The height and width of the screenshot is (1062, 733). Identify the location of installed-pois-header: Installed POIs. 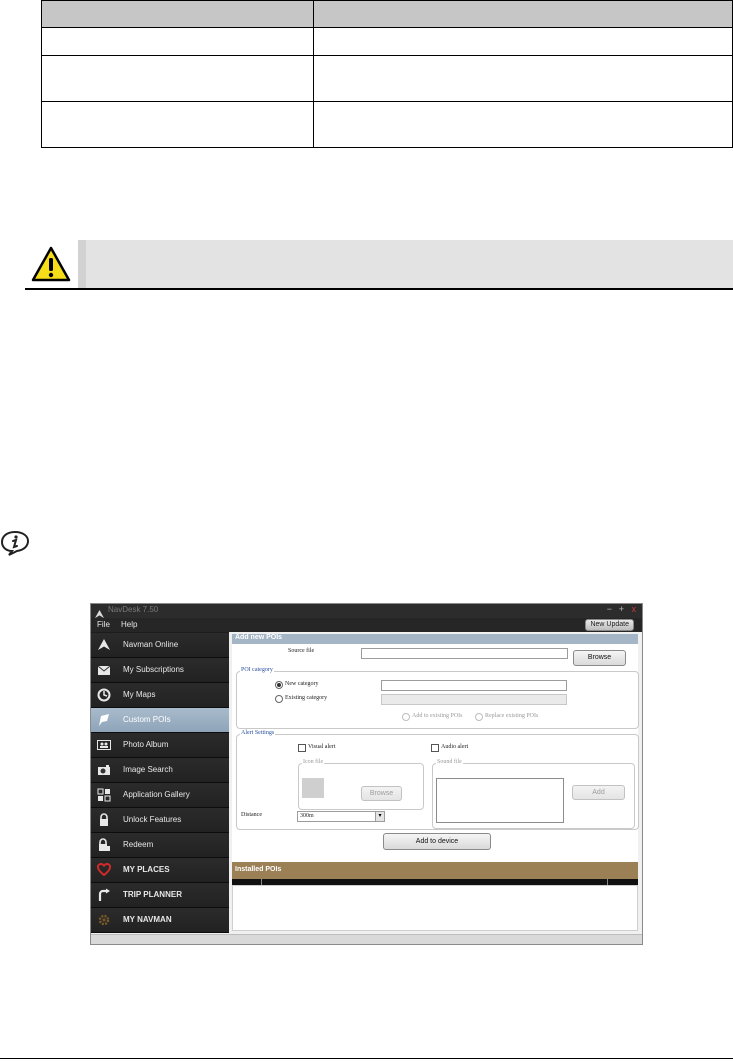
(435, 870).